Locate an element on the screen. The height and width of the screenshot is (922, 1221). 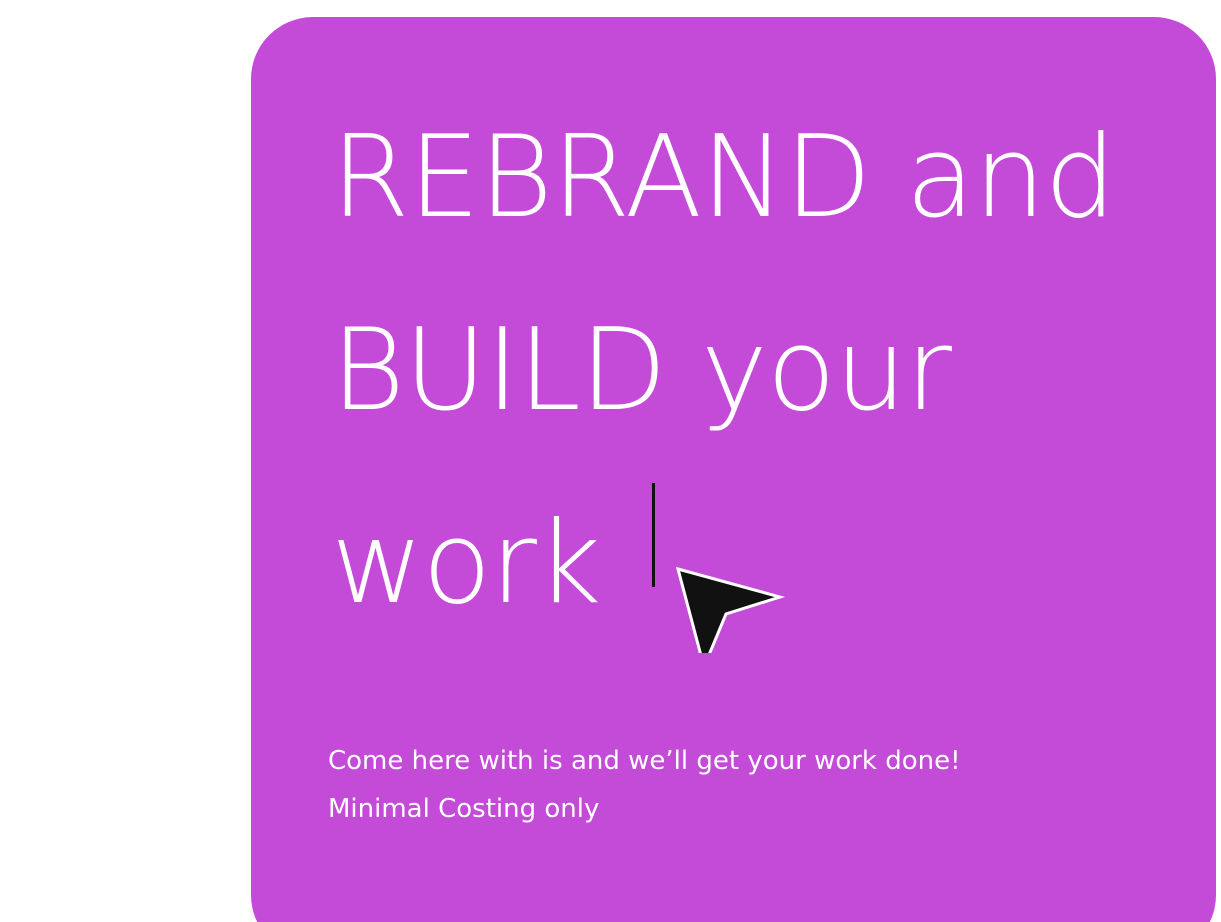
hero-title-line-2: BUILD your is located at coordinates (641, 370).